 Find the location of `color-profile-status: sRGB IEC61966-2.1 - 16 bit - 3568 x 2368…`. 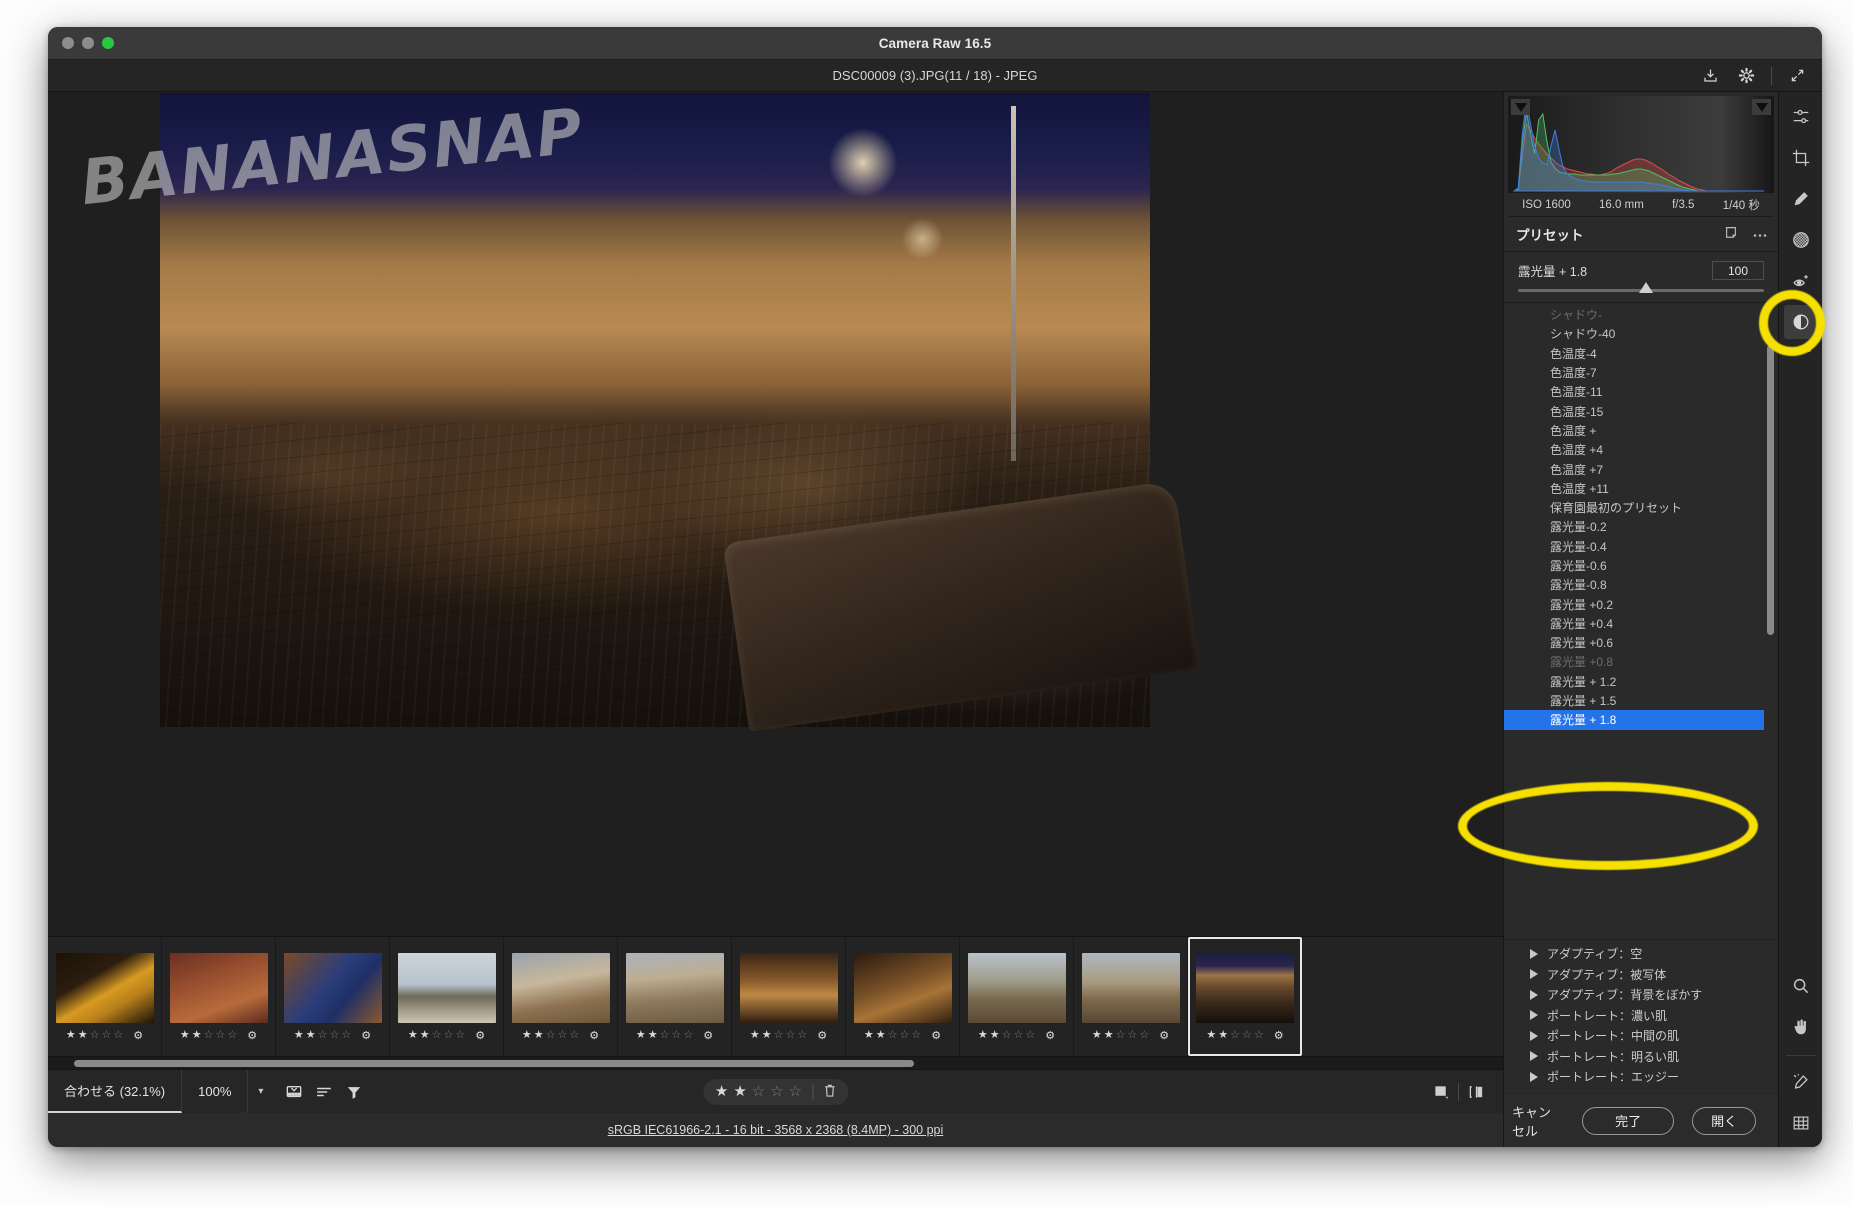

color-profile-status: sRGB IEC61966-2.1 - 16 bit - 3568 x 2368… is located at coordinates (776, 1130).